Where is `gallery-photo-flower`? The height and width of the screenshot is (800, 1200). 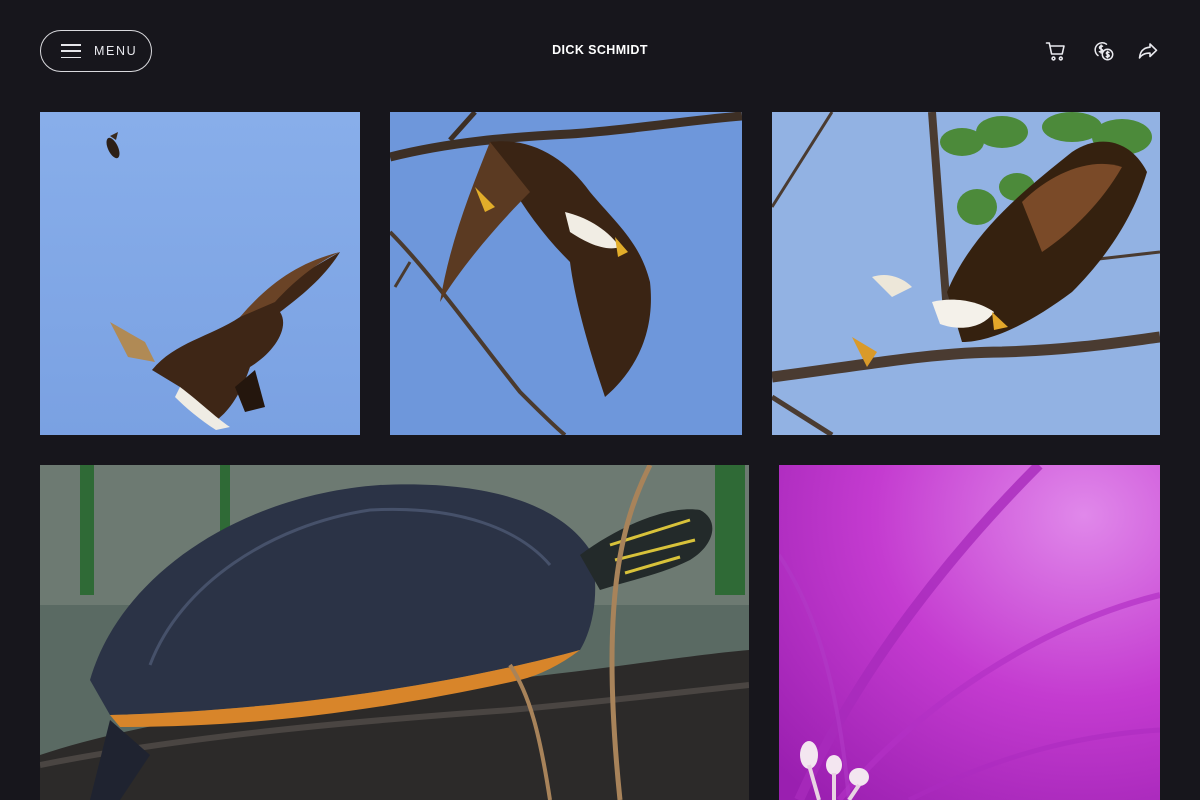
gallery-photo-flower is located at coordinates (969, 632).